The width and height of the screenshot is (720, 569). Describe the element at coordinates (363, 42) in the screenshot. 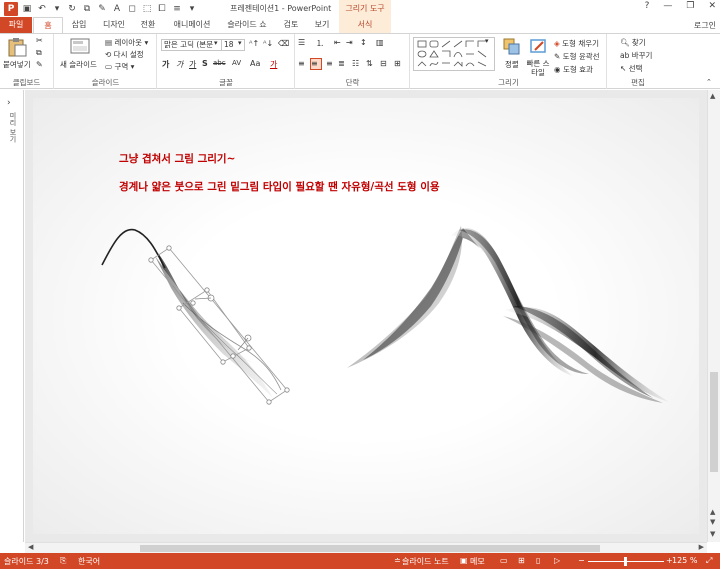

I see `line-spacing-icon: ↕` at that location.